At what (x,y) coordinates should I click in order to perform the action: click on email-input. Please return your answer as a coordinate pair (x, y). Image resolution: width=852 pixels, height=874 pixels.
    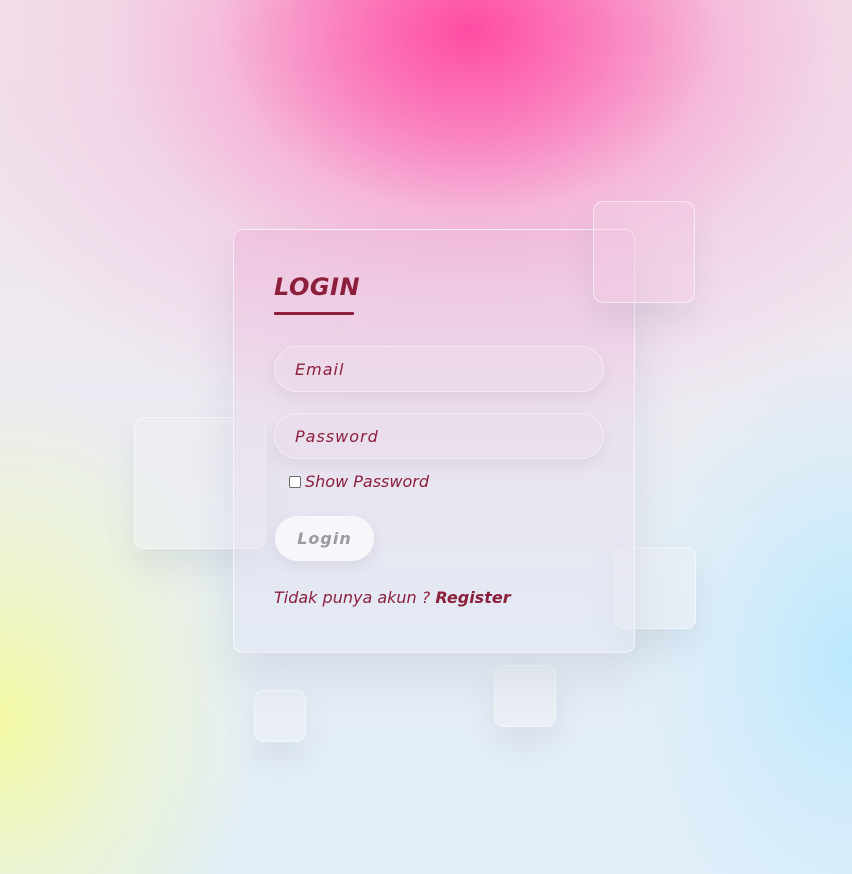
    Looking at the image, I should click on (439, 369).